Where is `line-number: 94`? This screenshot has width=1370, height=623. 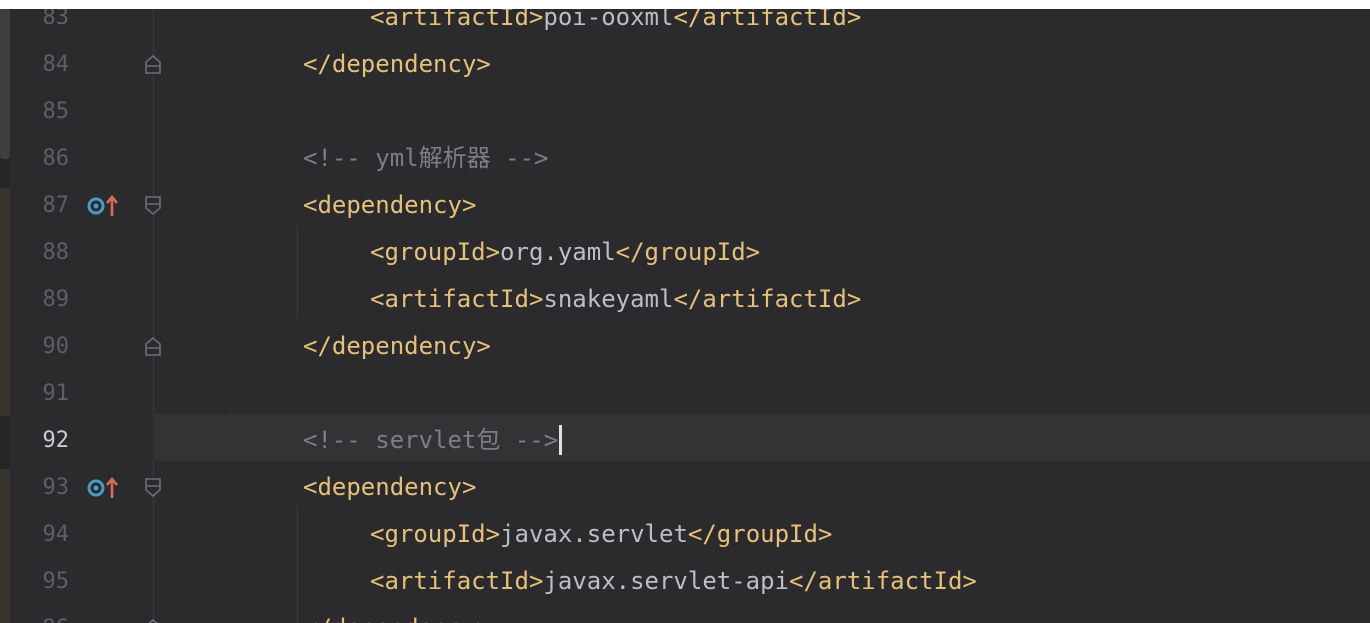
line-number: 94 is located at coordinates (56, 534).